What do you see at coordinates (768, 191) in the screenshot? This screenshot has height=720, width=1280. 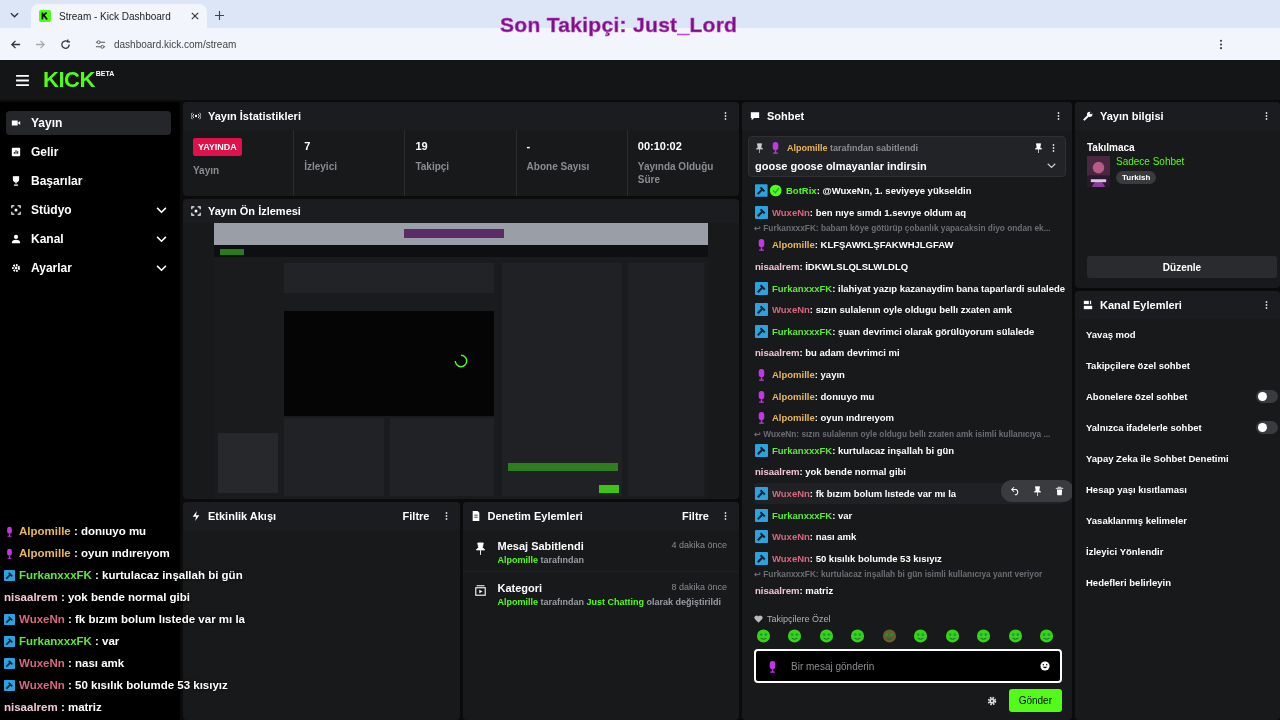 I see `bot-badges-icon` at bounding box center [768, 191].